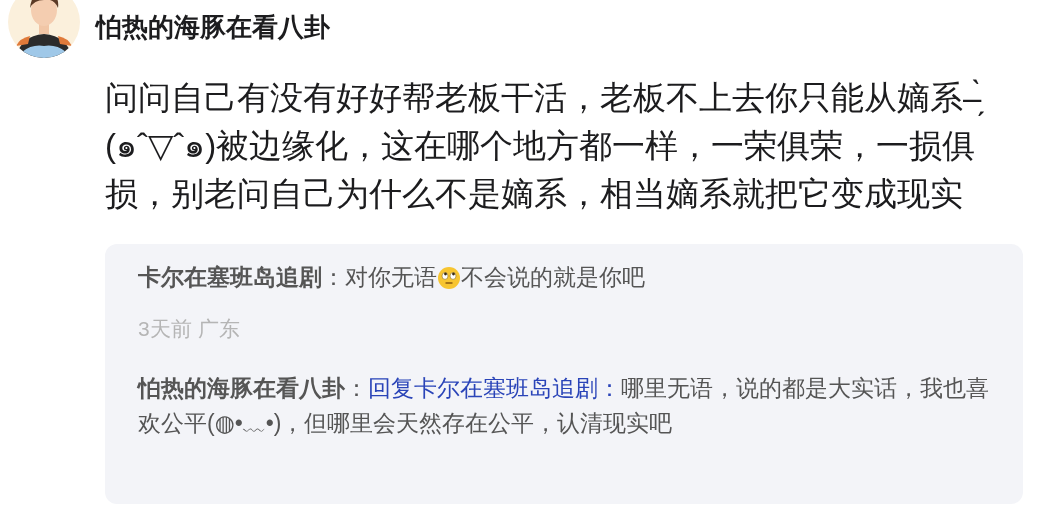 This screenshot has width=1060, height=520. I want to click on commenter-name: 卡尔在塞班岛追剧, so click(230, 277).